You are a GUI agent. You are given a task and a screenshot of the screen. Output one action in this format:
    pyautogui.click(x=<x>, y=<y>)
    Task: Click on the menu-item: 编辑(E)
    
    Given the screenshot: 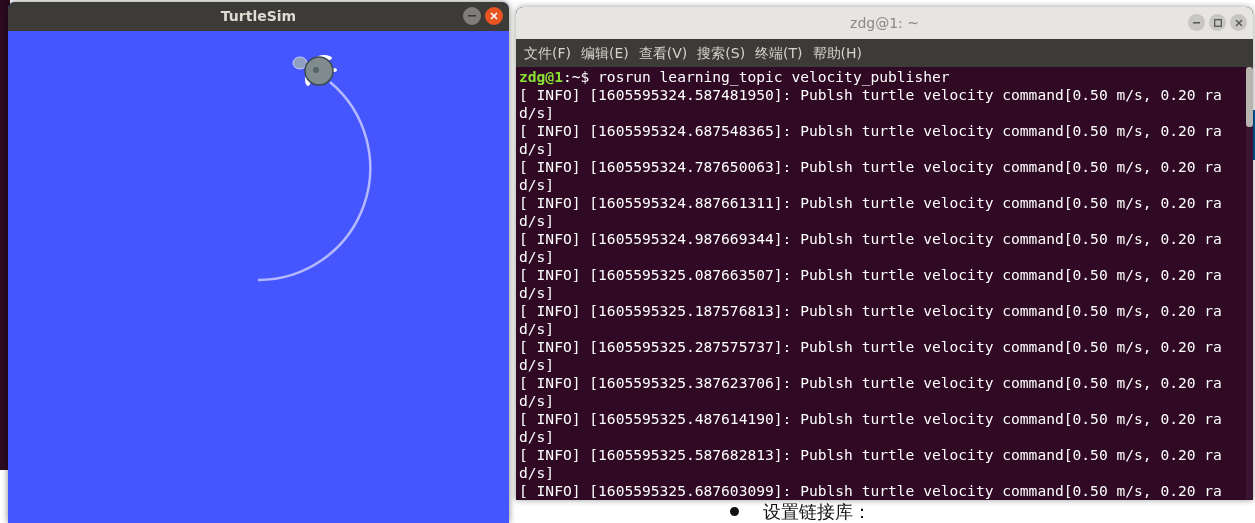 What is the action you would take?
    pyautogui.click(x=605, y=53)
    